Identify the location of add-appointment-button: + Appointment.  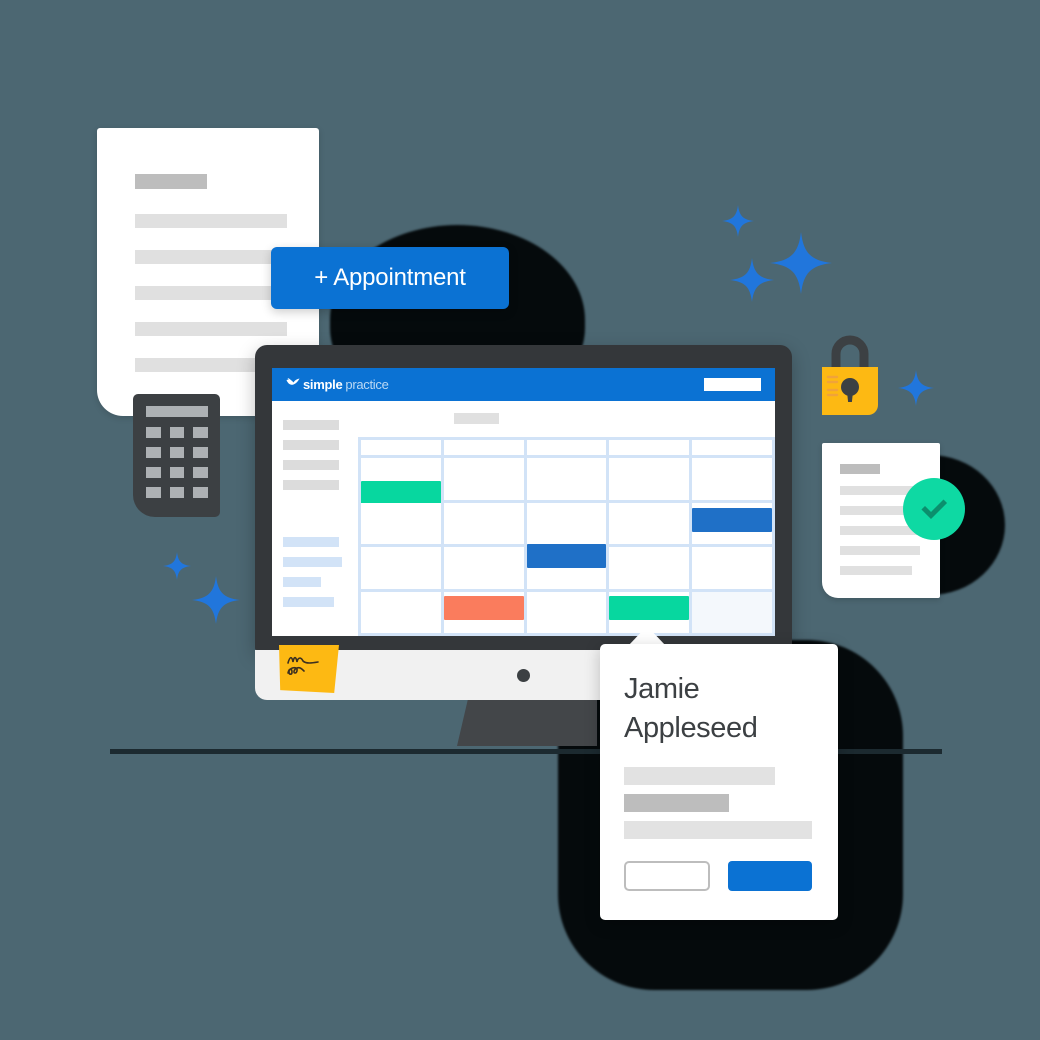
(390, 278).